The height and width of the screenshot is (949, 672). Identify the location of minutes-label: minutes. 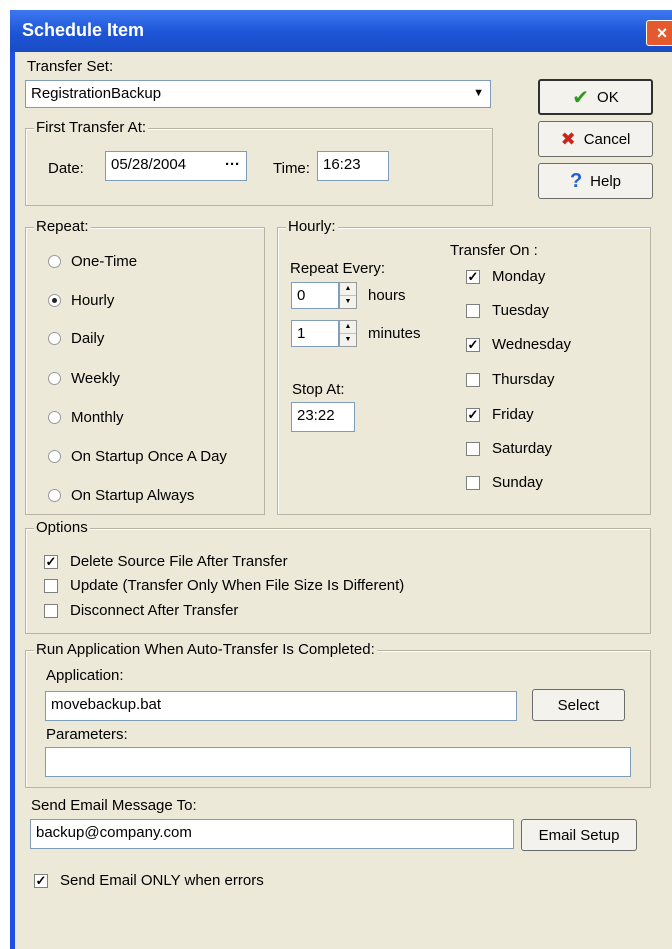
(394, 333).